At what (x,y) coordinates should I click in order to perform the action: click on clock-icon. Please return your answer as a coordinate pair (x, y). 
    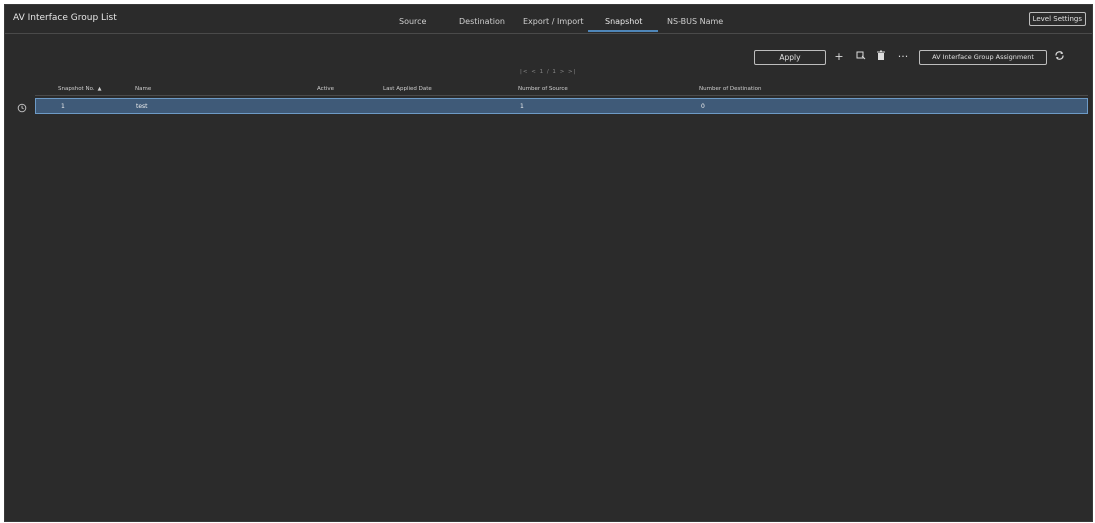
    Looking at the image, I should click on (22, 108).